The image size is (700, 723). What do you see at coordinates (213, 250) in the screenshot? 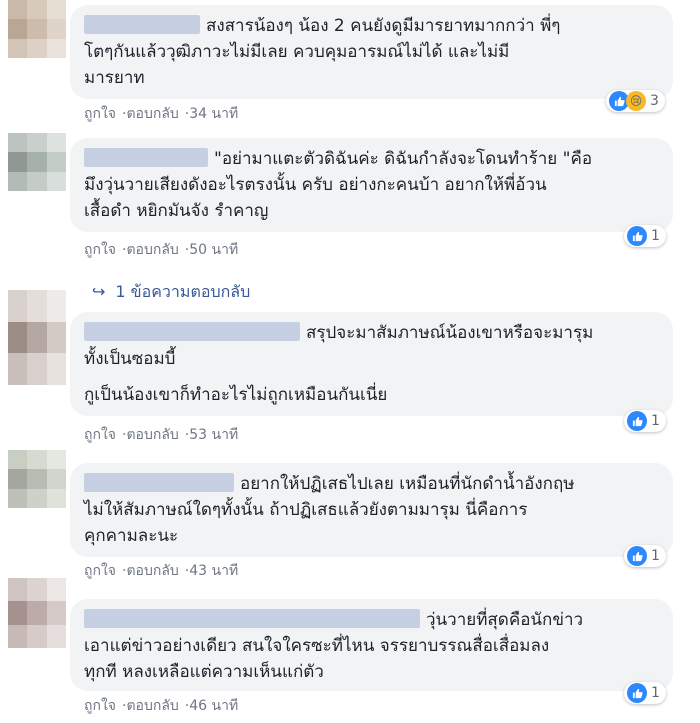
I see `comment-time: 50 นาที` at bounding box center [213, 250].